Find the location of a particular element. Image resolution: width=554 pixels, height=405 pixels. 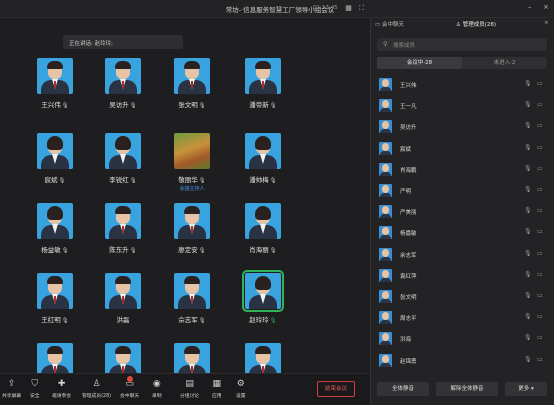

member-row: 赵锦勇 🎙︎ ▭ is located at coordinates (462, 360).